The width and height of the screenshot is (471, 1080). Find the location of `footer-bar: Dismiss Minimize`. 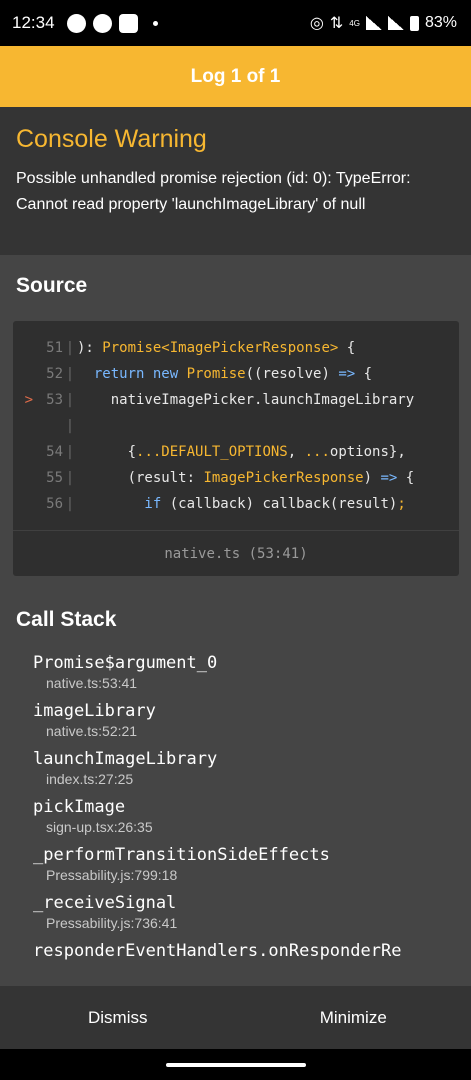

footer-bar: Dismiss Minimize is located at coordinates (235, 1017).